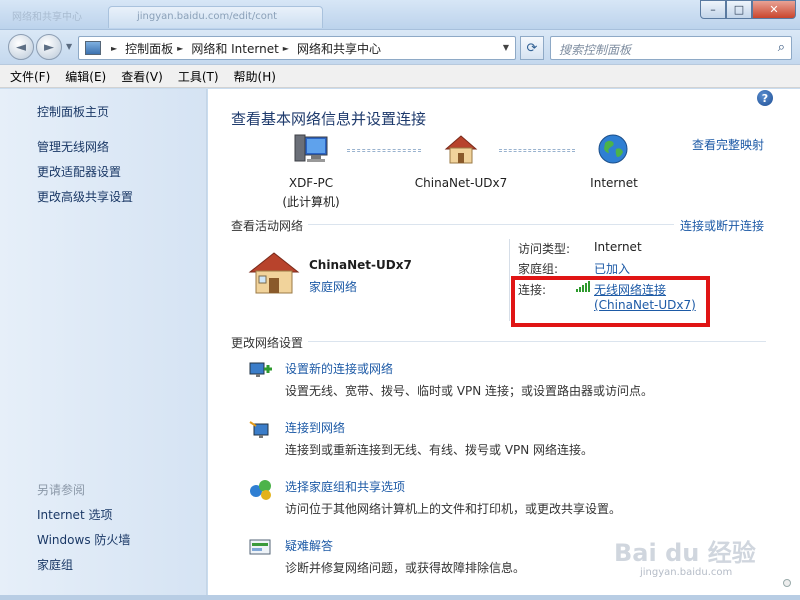 The height and width of the screenshot is (600, 800). I want to click on search-input: 搜索控制面板, so click(595, 49).